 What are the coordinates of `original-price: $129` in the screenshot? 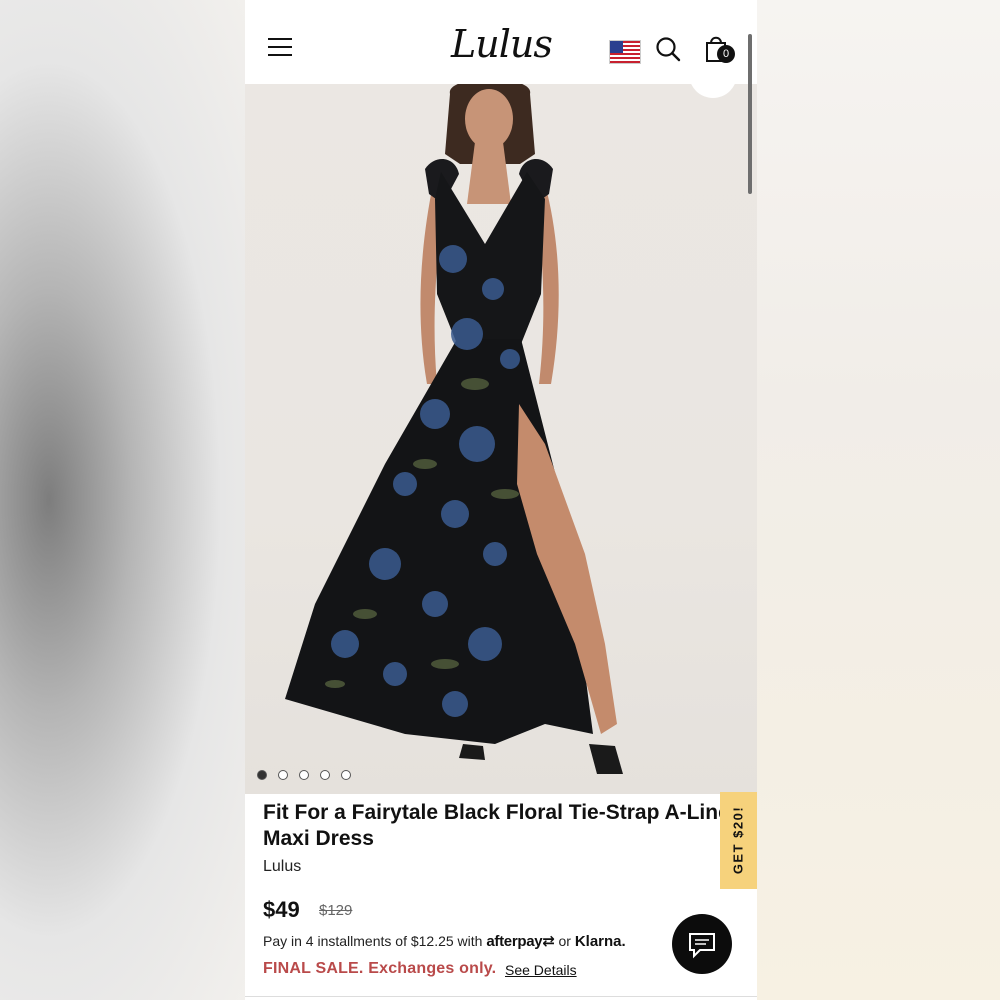 It's located at (336, 910).